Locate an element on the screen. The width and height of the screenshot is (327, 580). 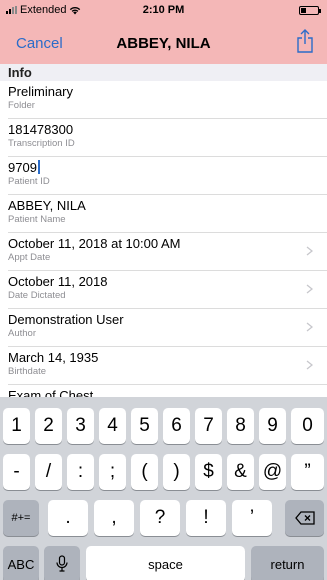
patient-id-field: 9709 is located at coordinates (167, 168).